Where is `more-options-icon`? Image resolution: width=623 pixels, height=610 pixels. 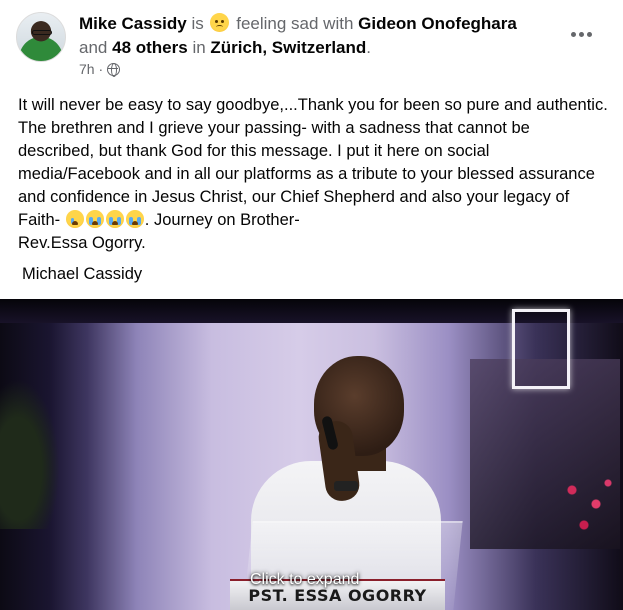
more-options-icon is located at coordinates (581, 34).